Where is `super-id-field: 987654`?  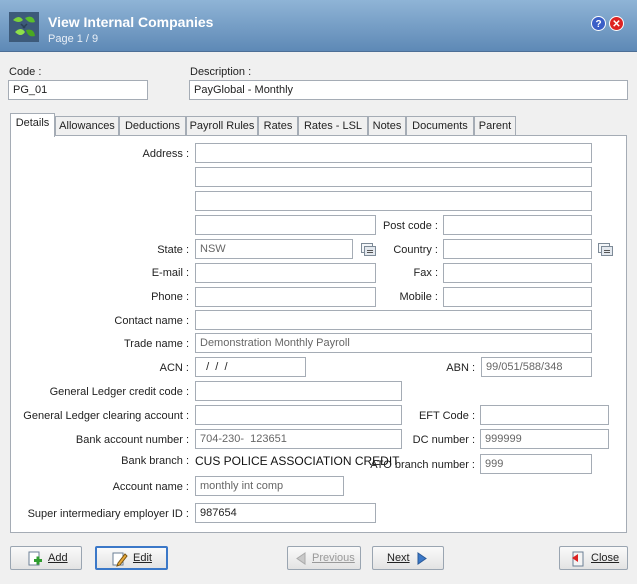
super-id-field: 987654 is located at coordinates (285, 513).